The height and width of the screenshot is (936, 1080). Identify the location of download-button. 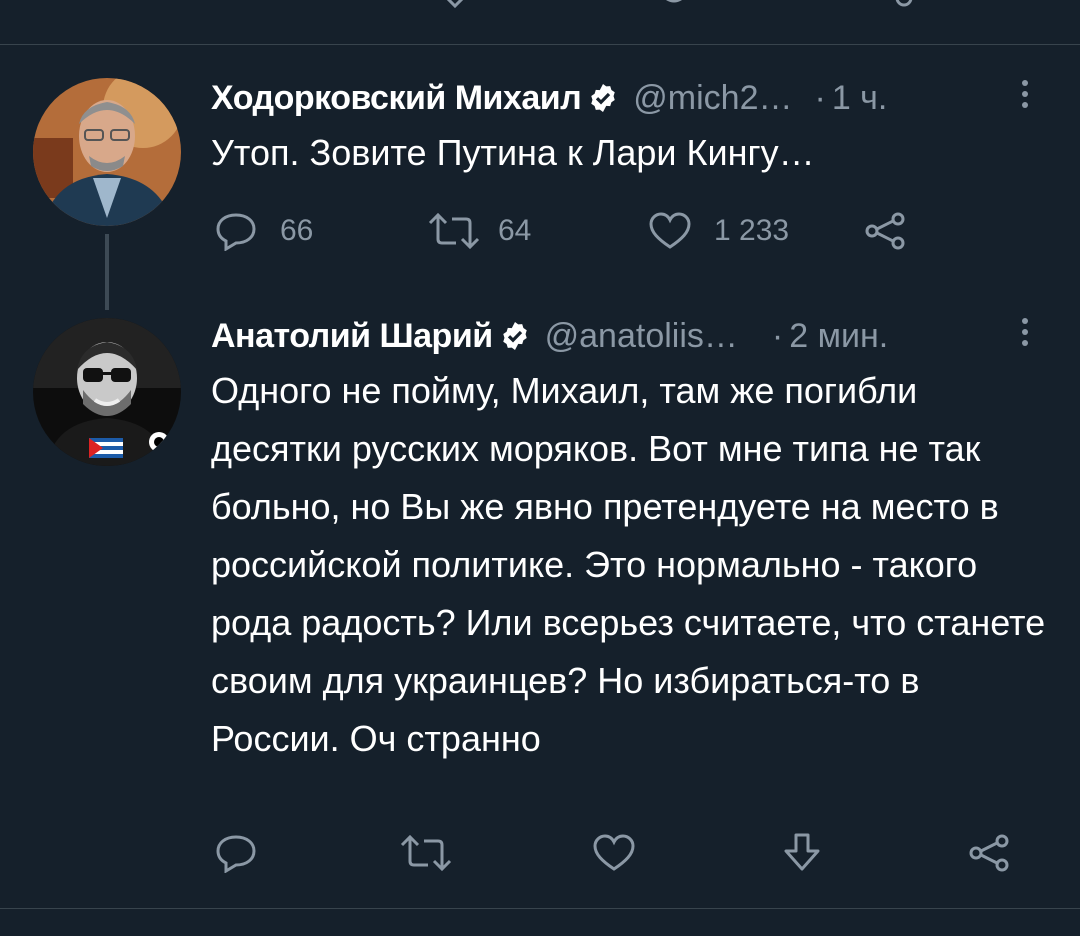
(802, 853).